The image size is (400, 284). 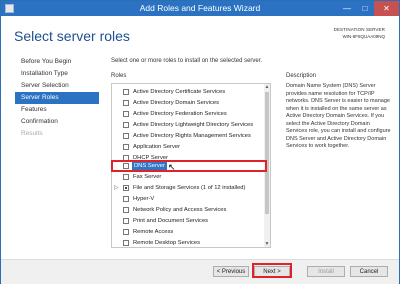 I want to click on role-label: Remote Desktop Services, so click(x=167, y=243).